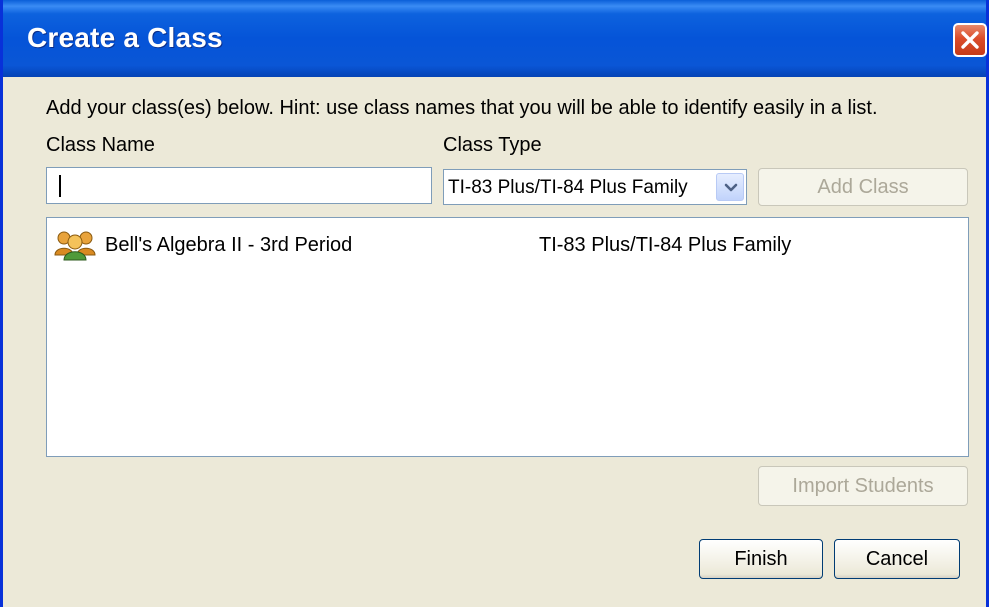 The width and height of the screenshot is (989, 607). I want to click on close-icon, so click(970, 40).